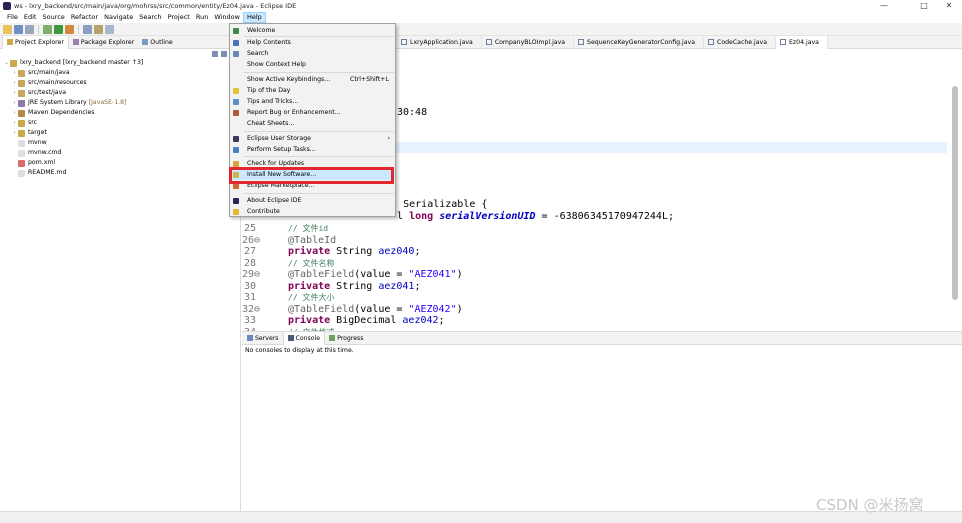 The image size is (962, 523). Describe the element at coordinates (7, 6) in the screenshot. I see `eclipse-app-icon` at that location.